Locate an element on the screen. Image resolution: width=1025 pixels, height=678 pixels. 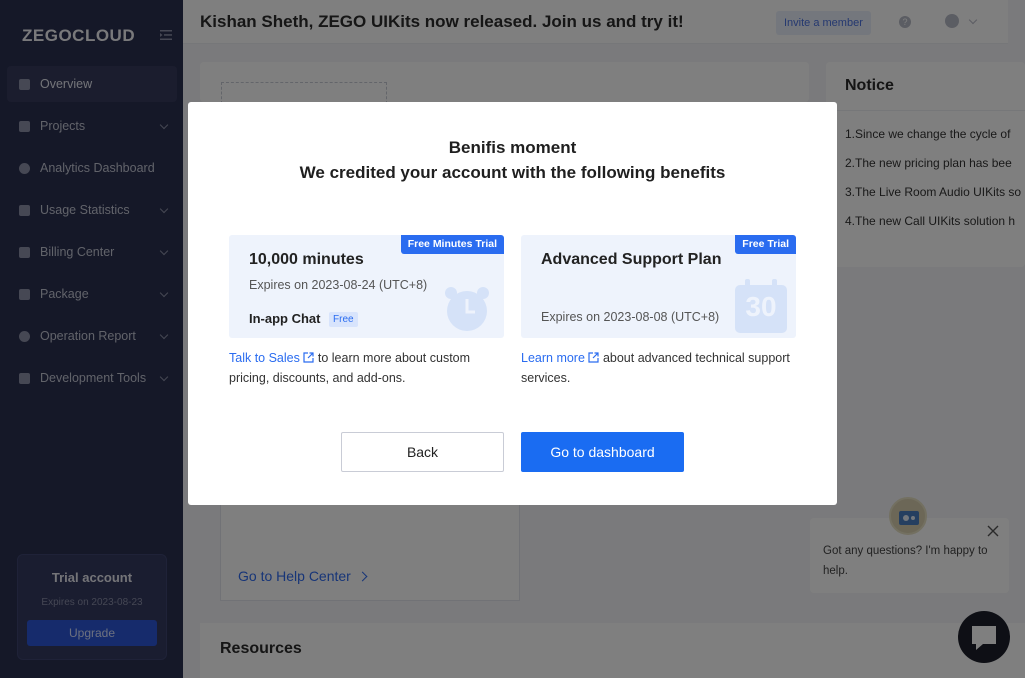
calendar-icon: 30 is located at coordinates (761, 306).